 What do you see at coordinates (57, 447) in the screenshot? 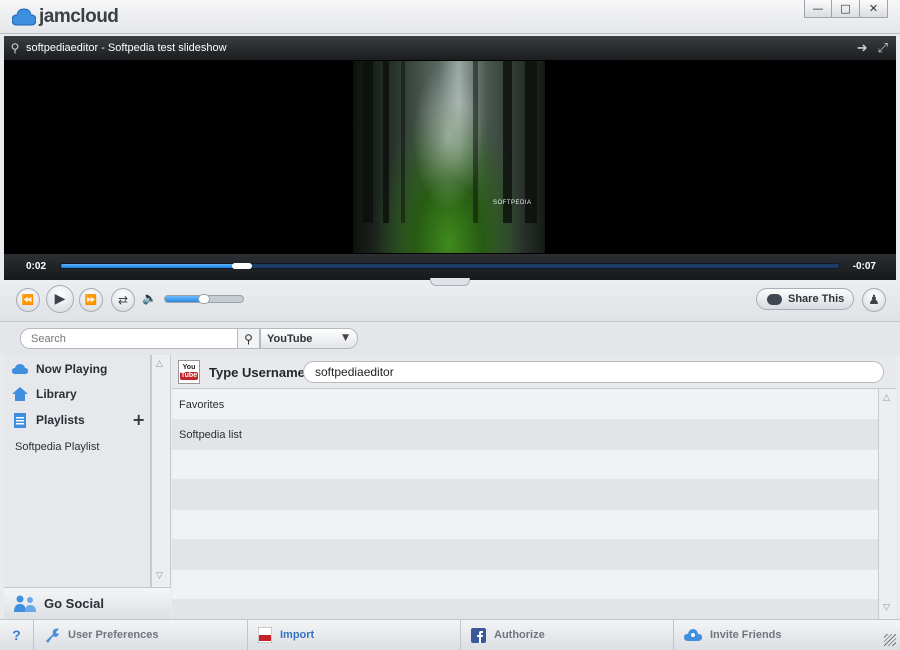
I see `playlist-item: Softpedia Playlist` at bounding box center [57, 447].